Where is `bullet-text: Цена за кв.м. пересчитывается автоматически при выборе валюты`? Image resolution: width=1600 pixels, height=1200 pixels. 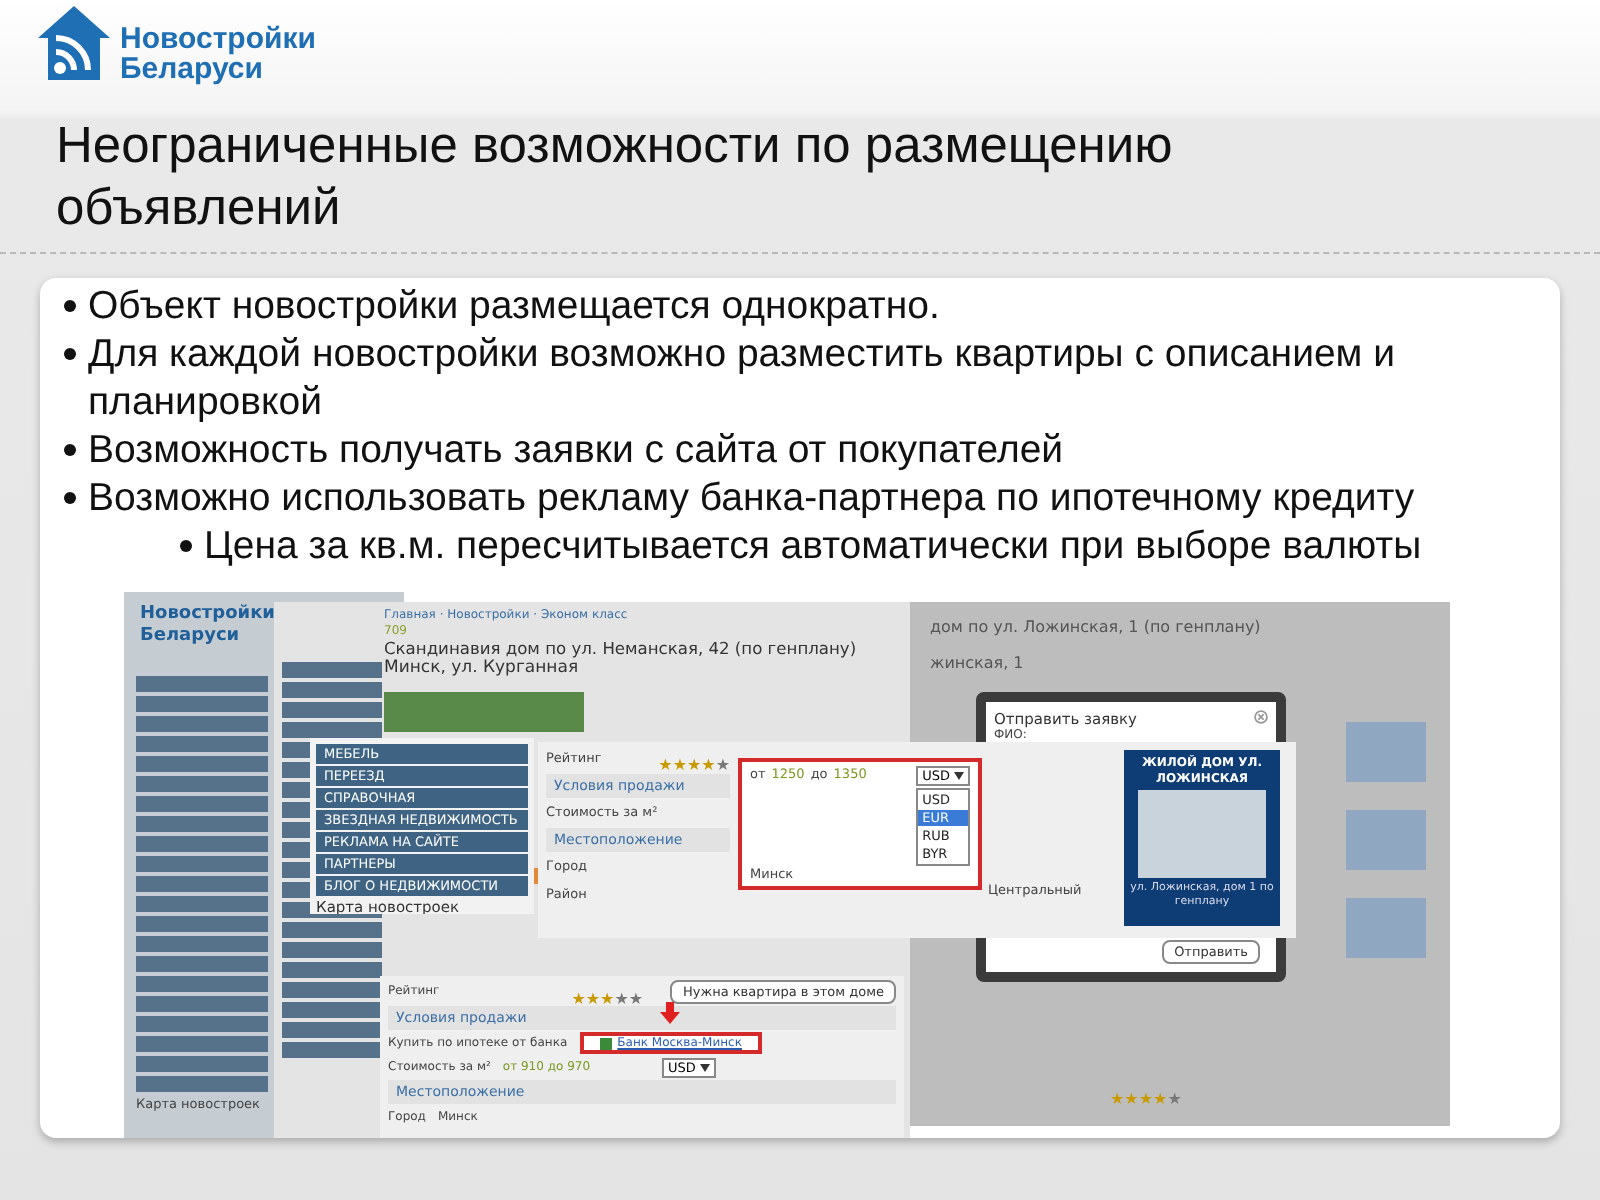 bullet-text: Цена за кв.м. пересчитывается автоматически при выборе валюты is located at coordinates (813, 546).